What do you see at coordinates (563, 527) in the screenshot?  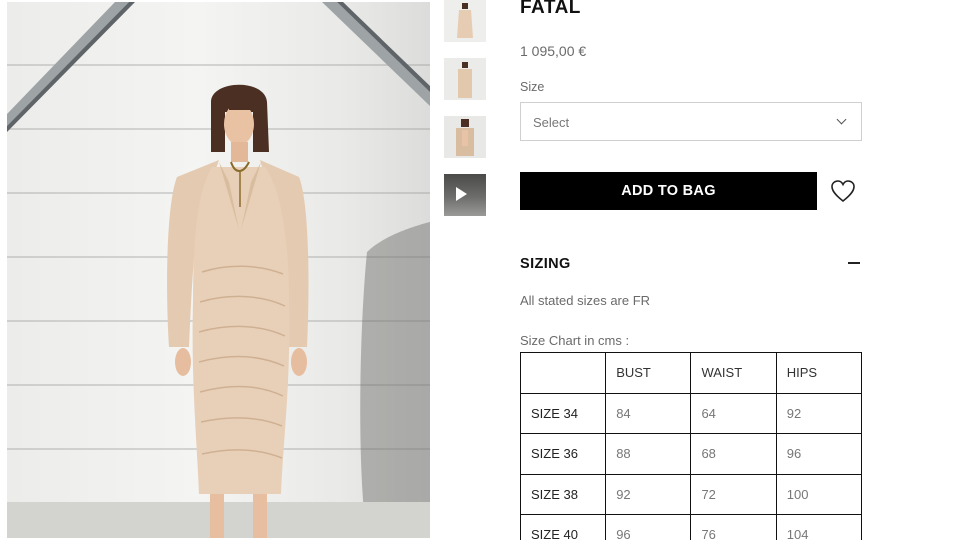 I see `size-chart-row-label: SIZE 40` at bounding box center [563, 527].